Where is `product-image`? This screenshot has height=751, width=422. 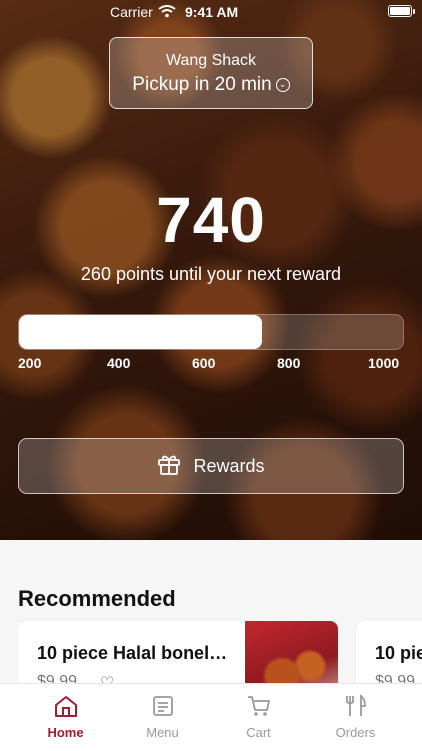 product-image is located at coordinates (291, 656).